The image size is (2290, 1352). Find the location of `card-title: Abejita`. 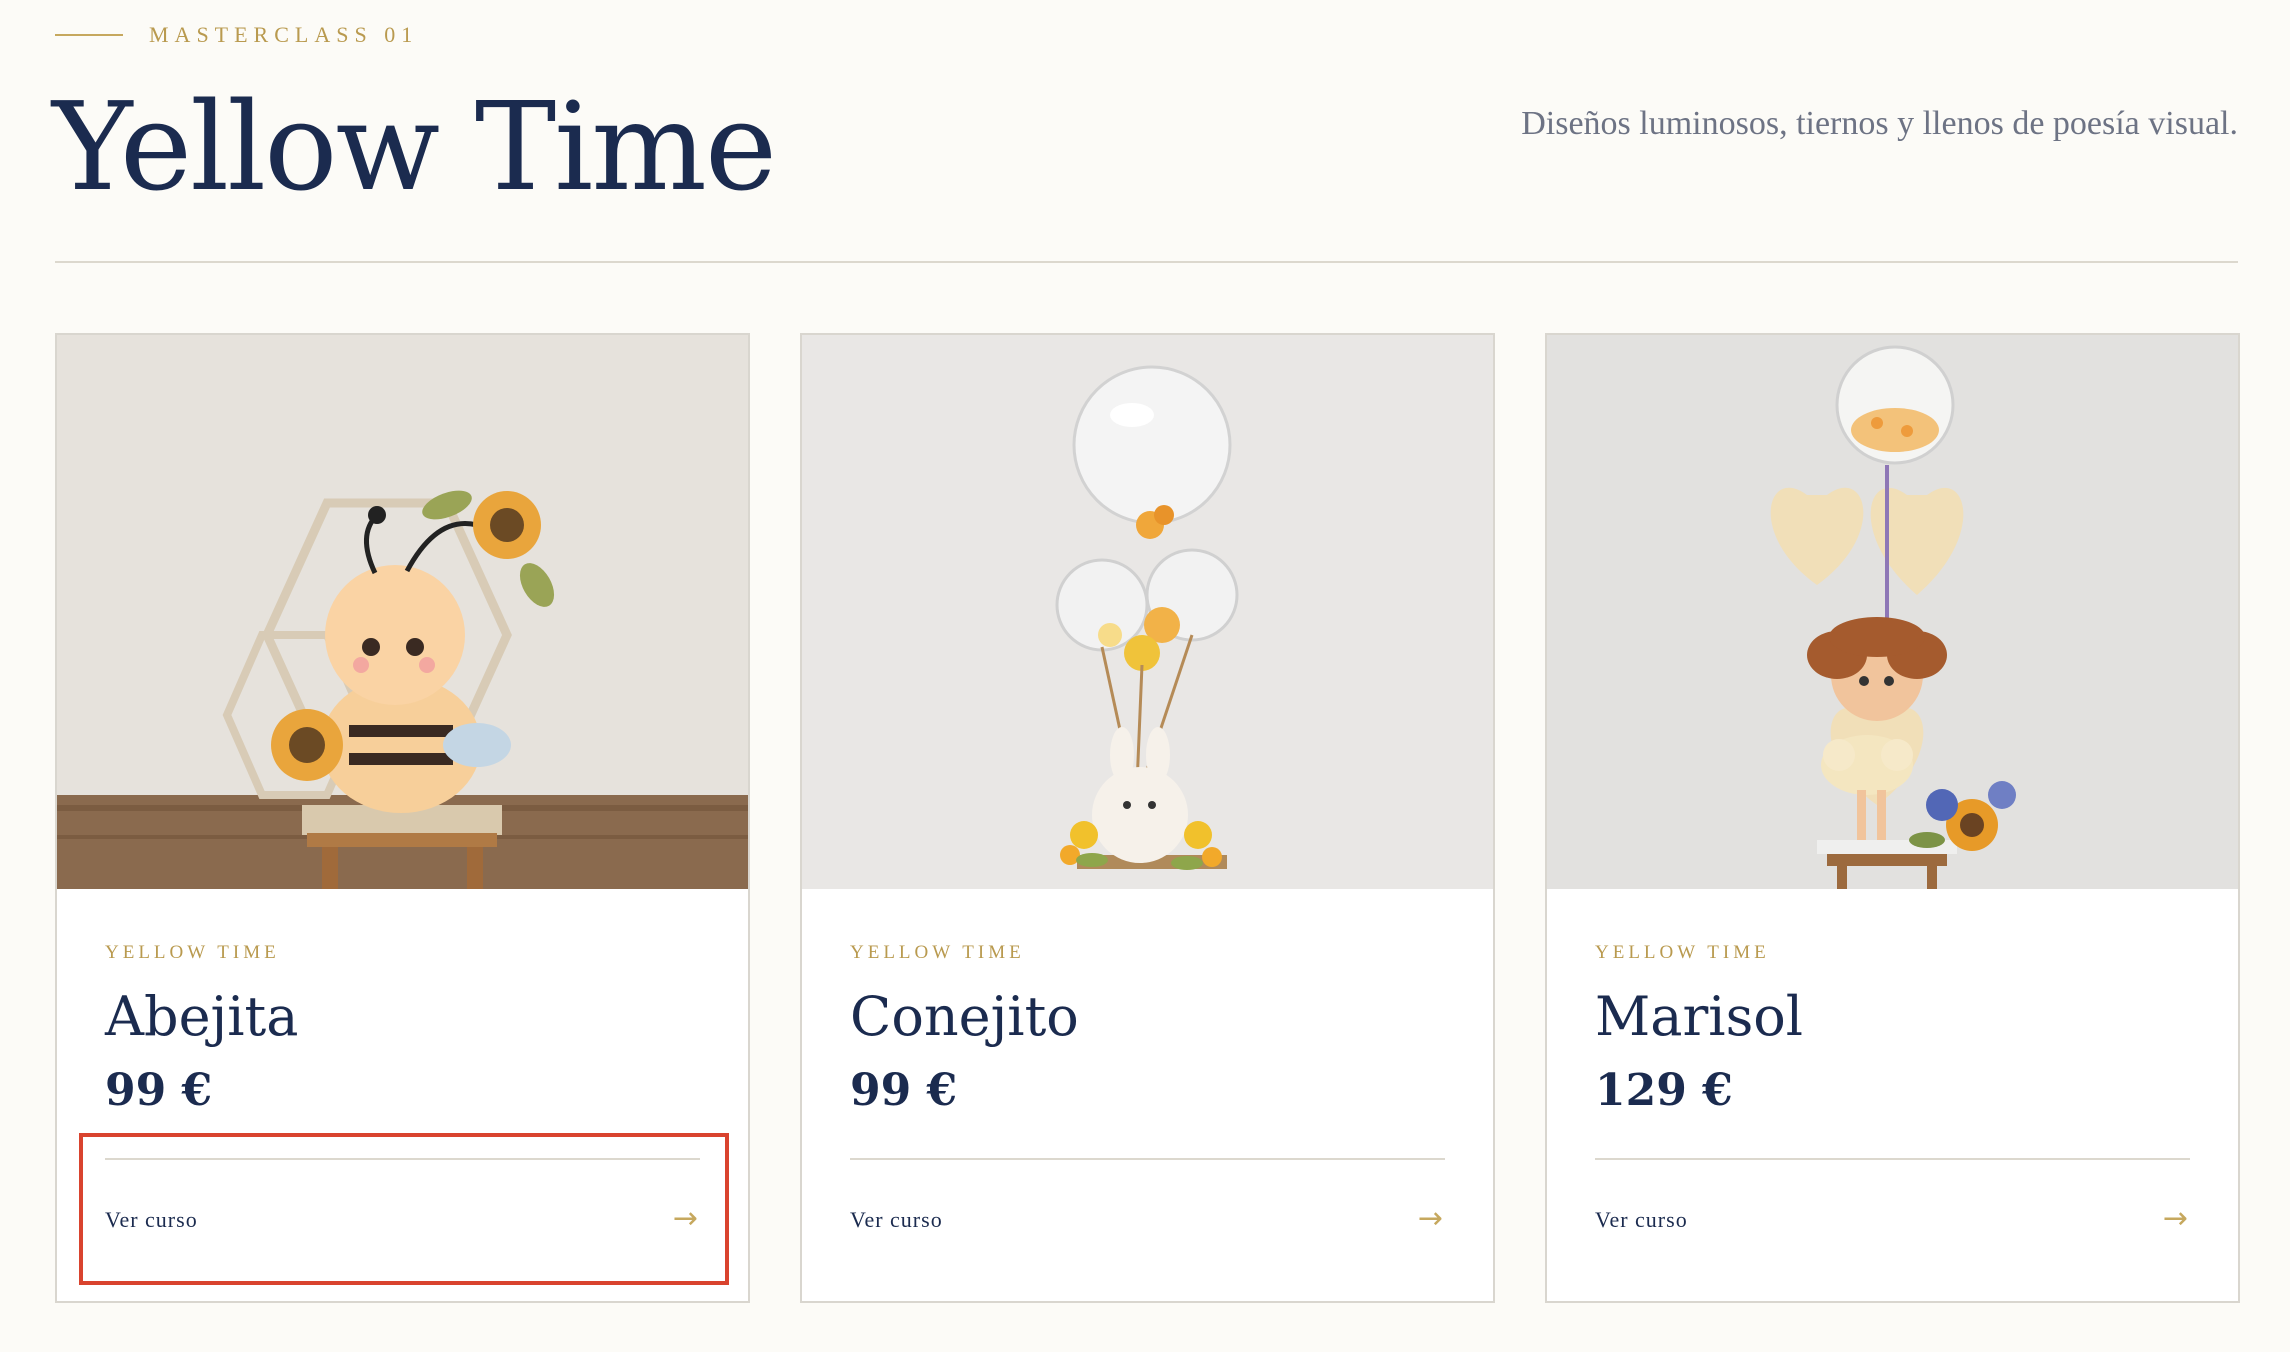

card-title: Abejita is located at coordinates (201, 1017).